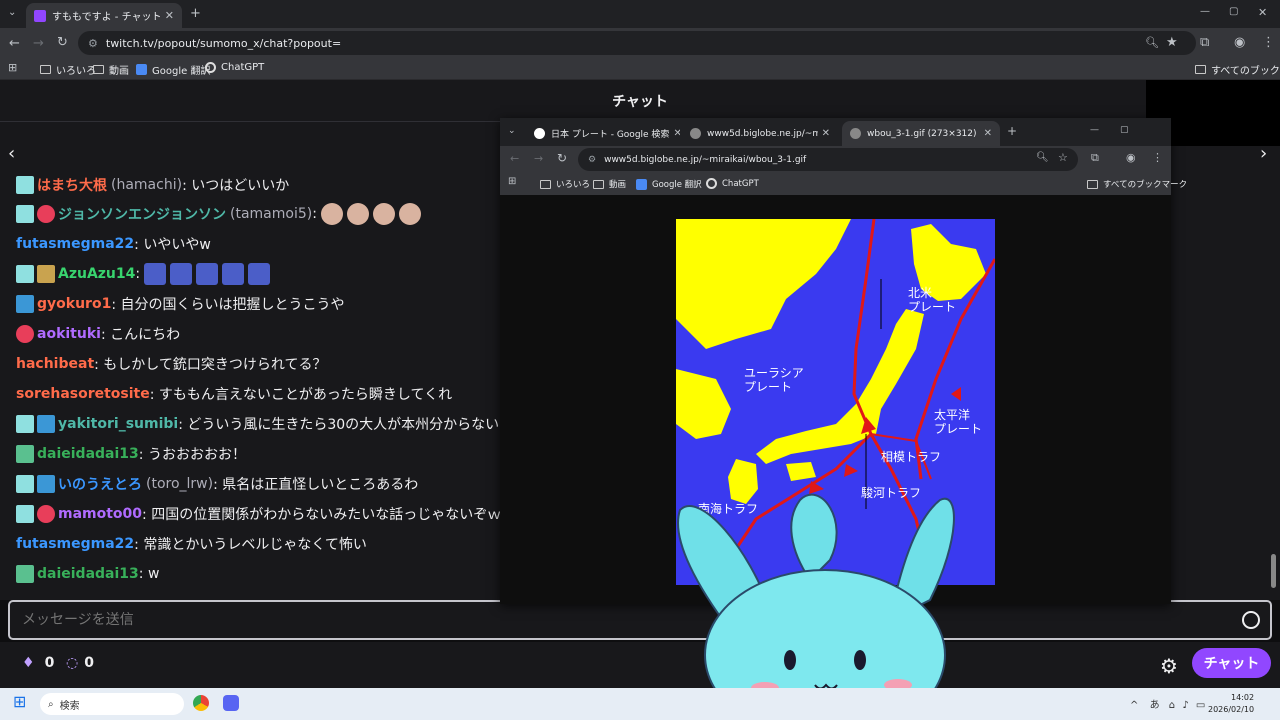 The width and height of the screenshot is (1280, 720). Describe the element at coordinates (612, 620) in the screenshot. I see `chat-input-field` at that location.